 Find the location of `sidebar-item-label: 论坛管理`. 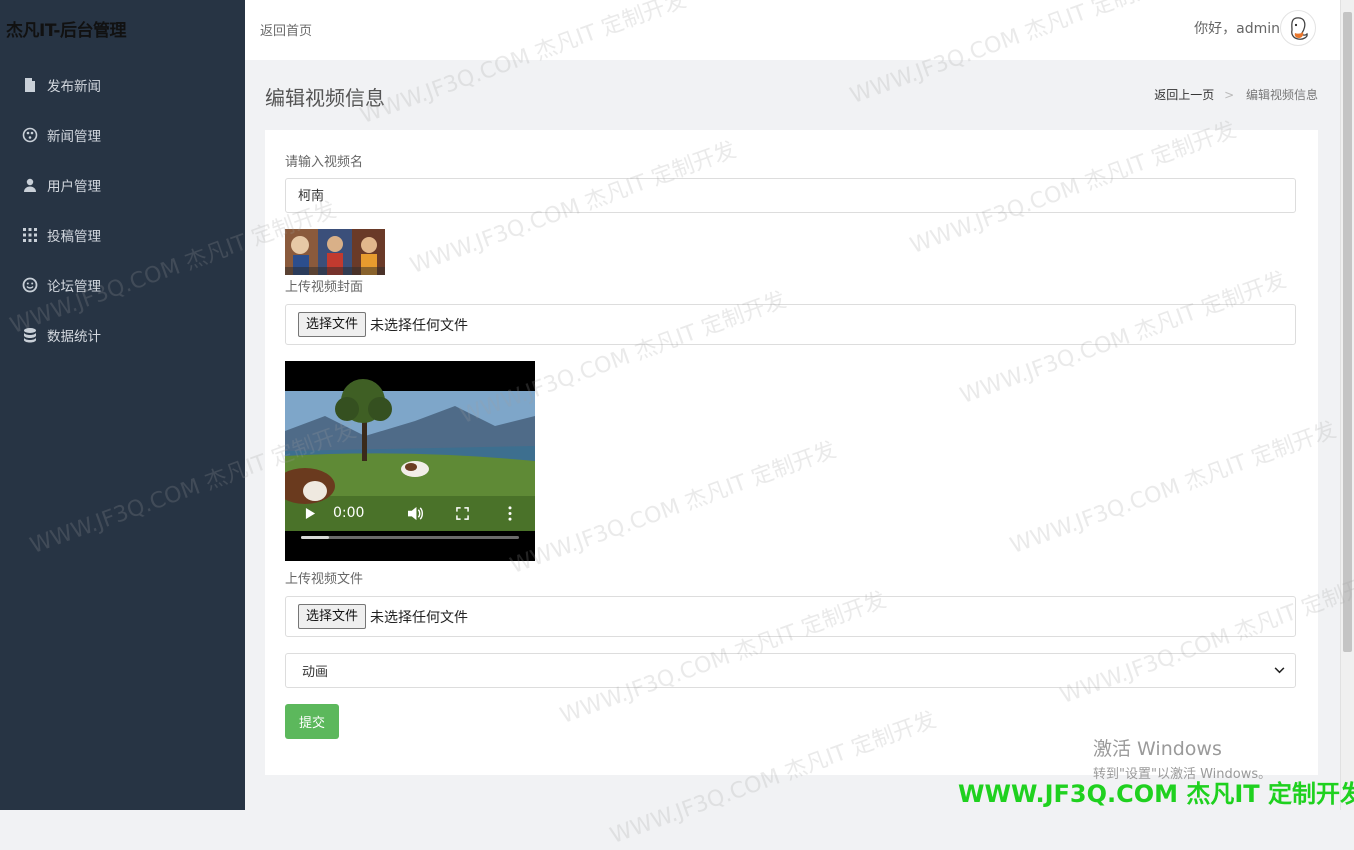

sidebar-item-label: 论坛管理 is located at coordinates (74, 287).